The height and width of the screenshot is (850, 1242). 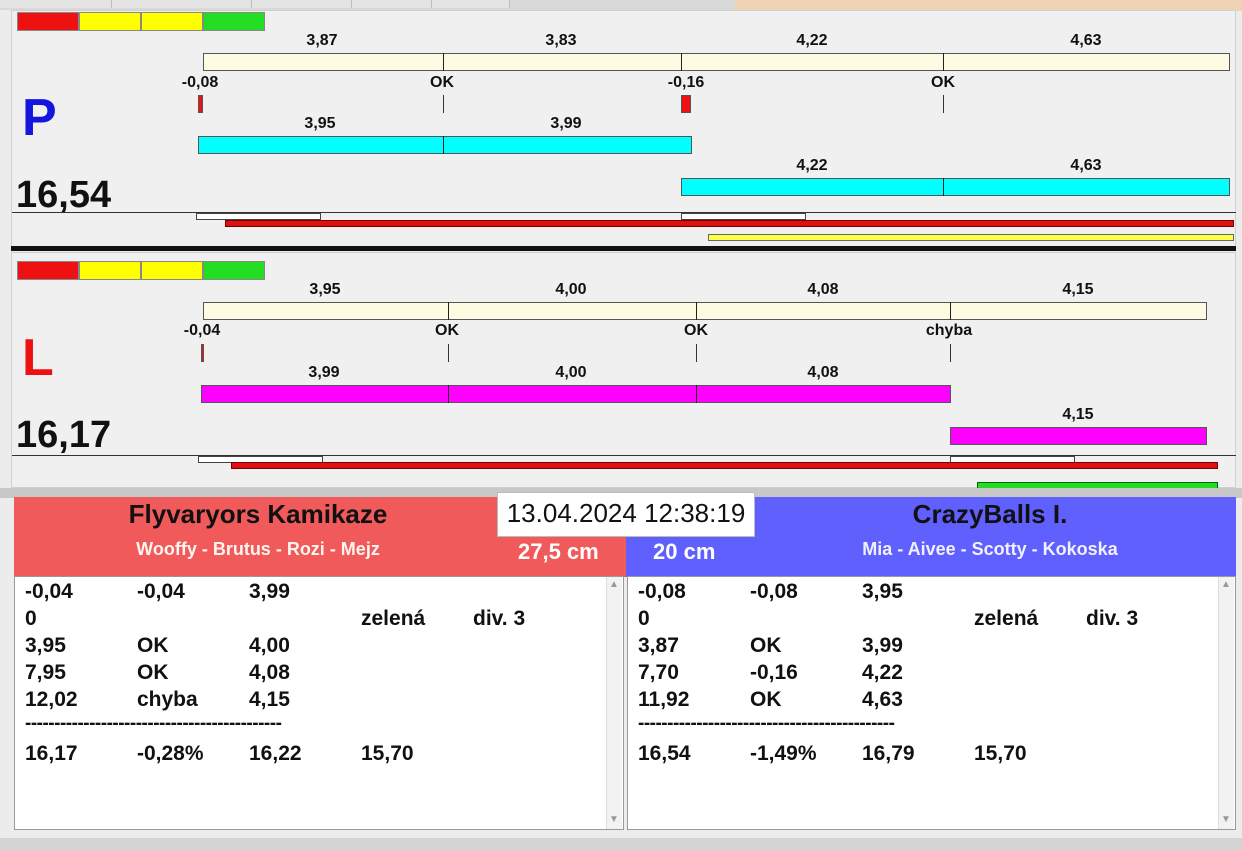 What do you see at coordinates (774, 672) in the screenshot?
I see `result-cell: -0,16` at bounding box center [774, 672].